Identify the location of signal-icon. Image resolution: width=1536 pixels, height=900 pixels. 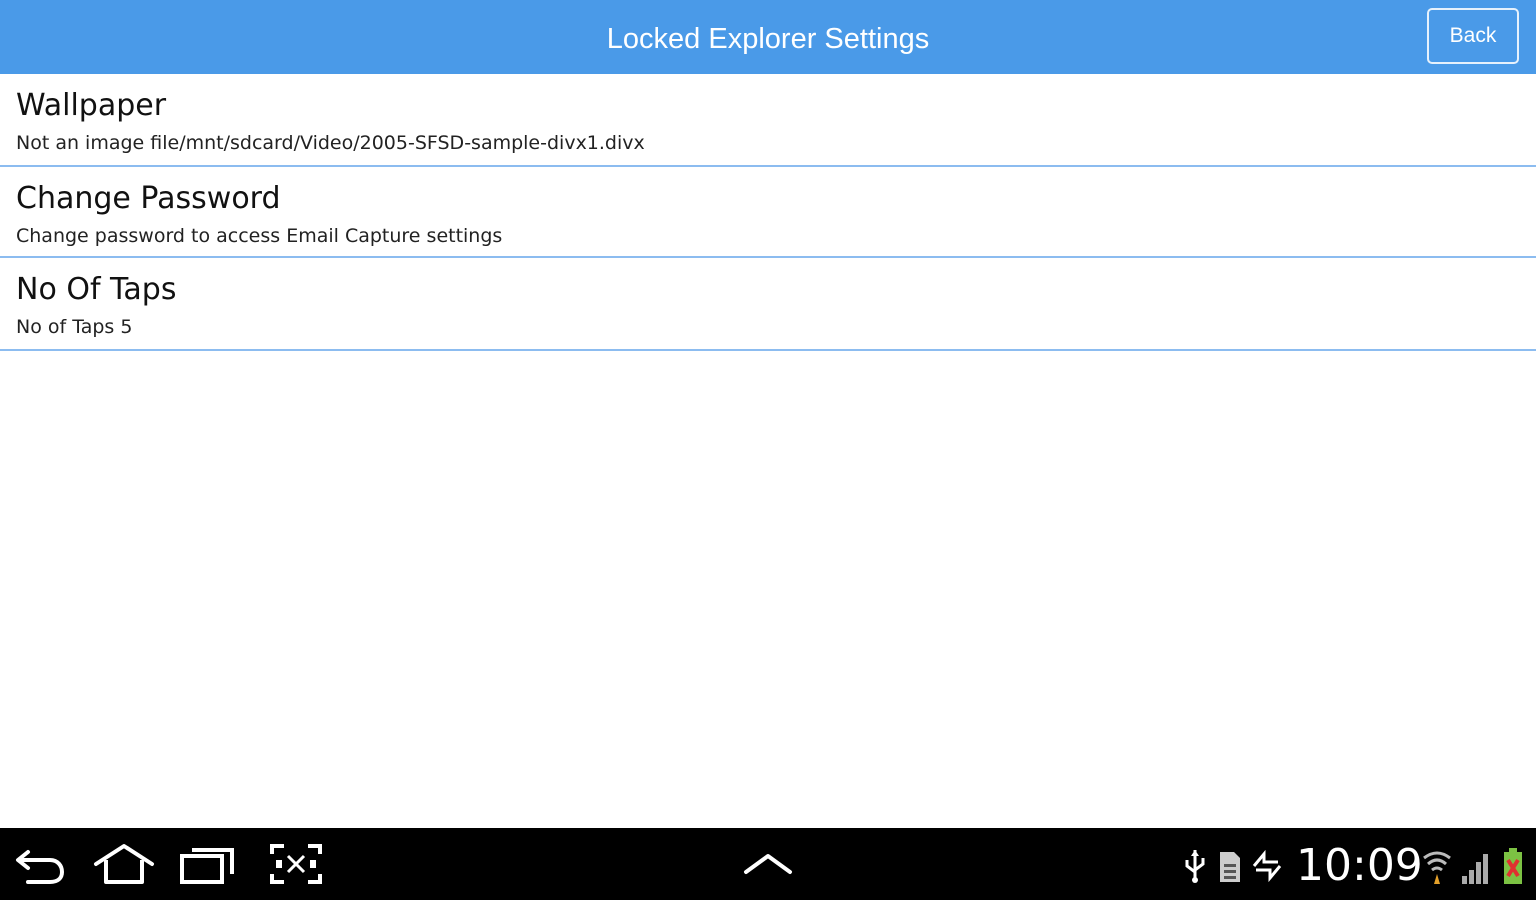
(1475, 866).